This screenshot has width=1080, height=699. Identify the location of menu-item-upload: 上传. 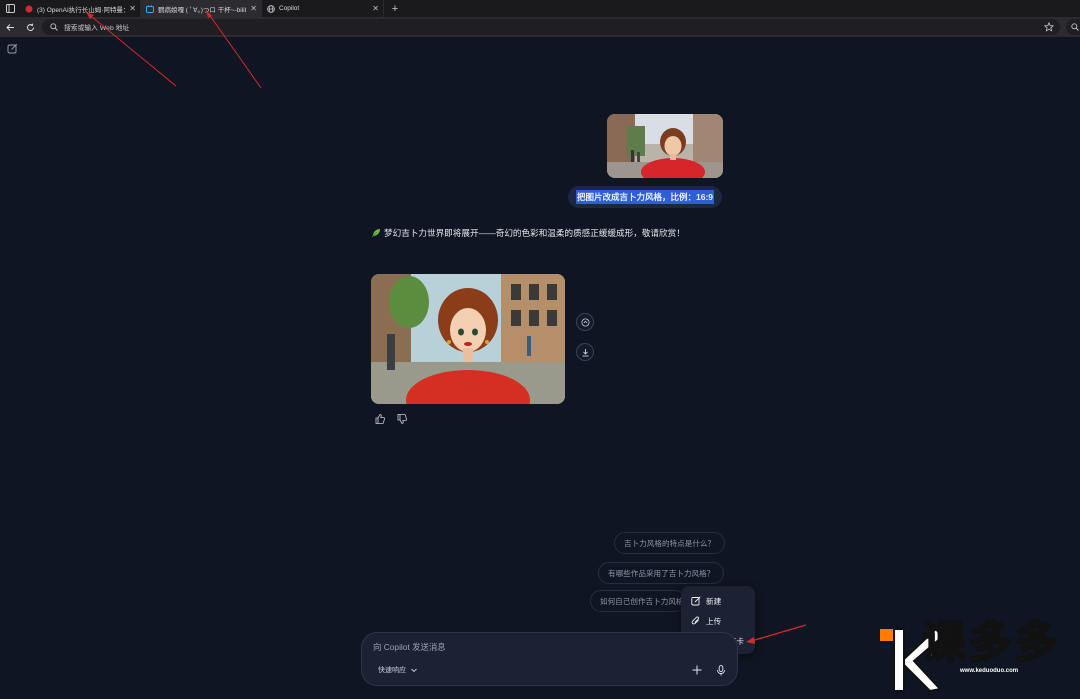
(718, 621).